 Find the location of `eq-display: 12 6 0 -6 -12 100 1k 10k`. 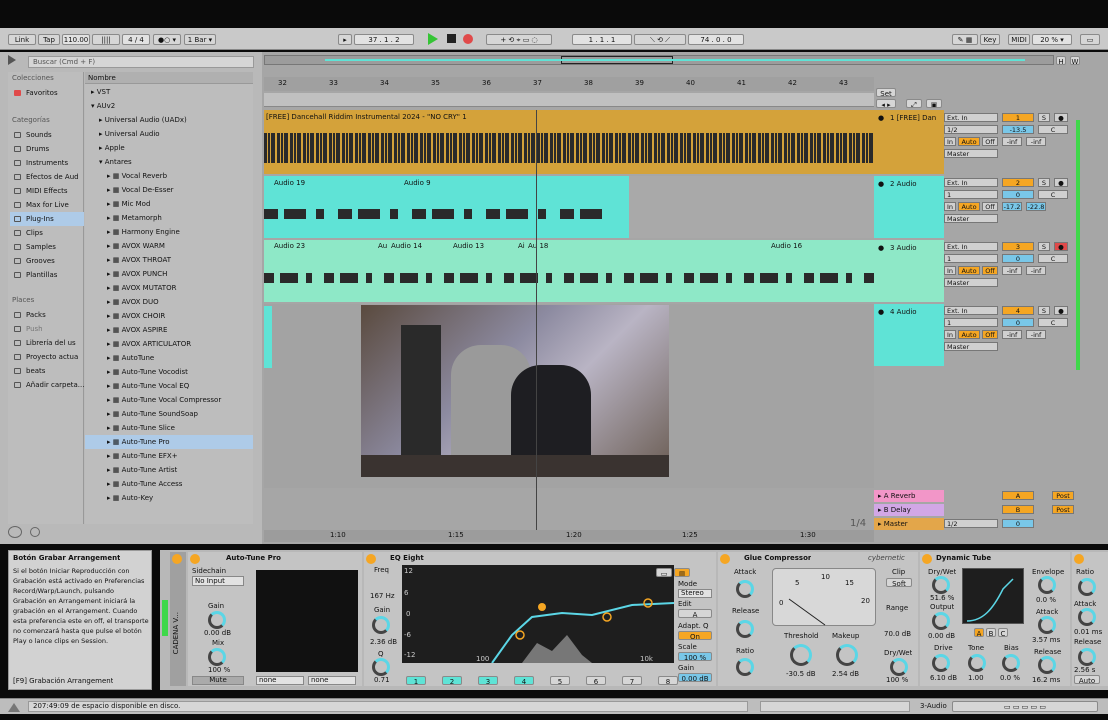

eq-display: 12 6 0 -6 -12 100 1k 10k is located at coordinates (538, 614).